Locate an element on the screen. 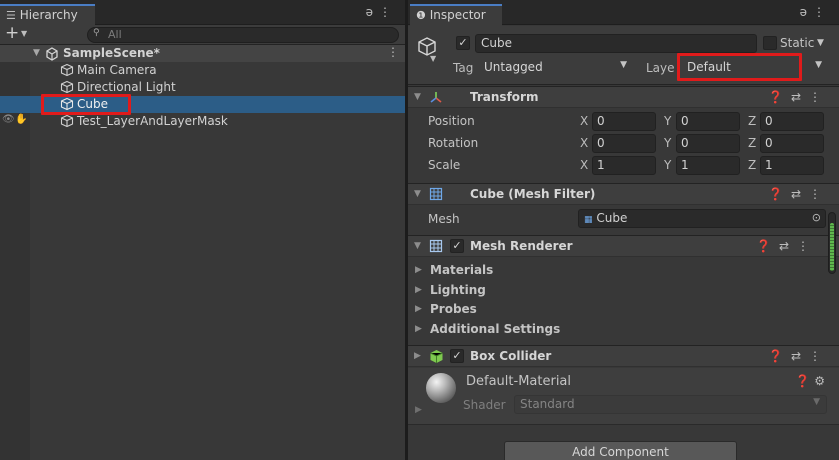 The image size is (839, 460). chevron-down-icon: ▼ is located at coordinates (818, 65).